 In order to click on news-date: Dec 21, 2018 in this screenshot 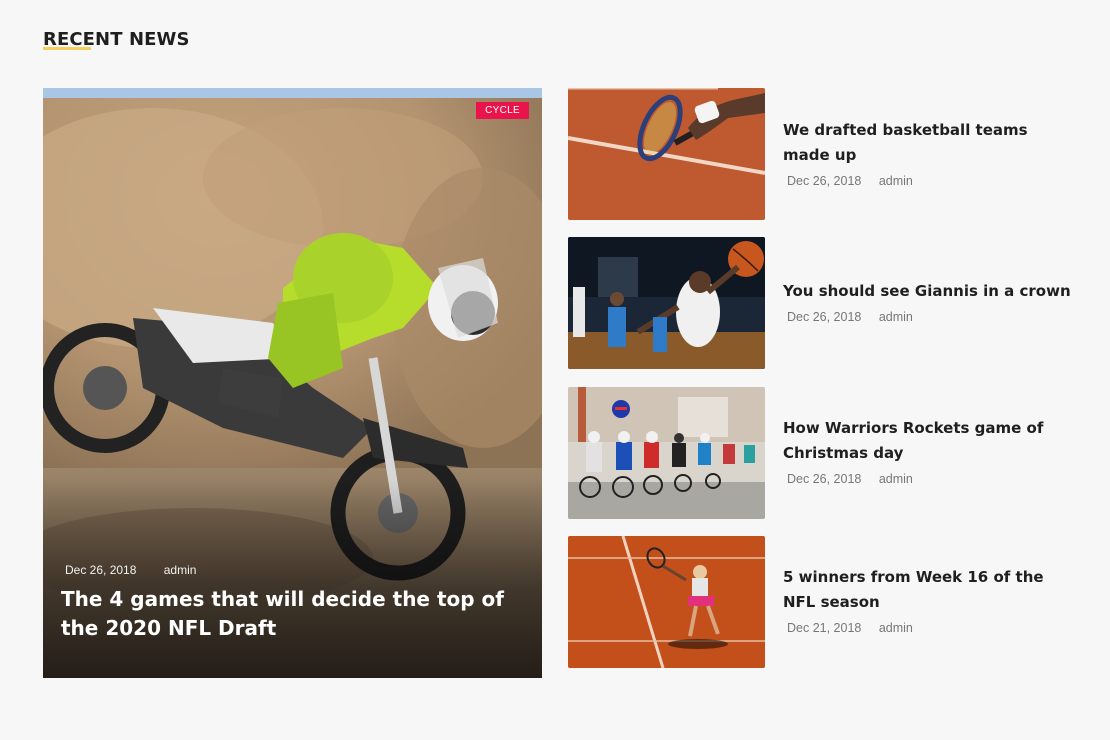, I will do `click(824, 628)`.